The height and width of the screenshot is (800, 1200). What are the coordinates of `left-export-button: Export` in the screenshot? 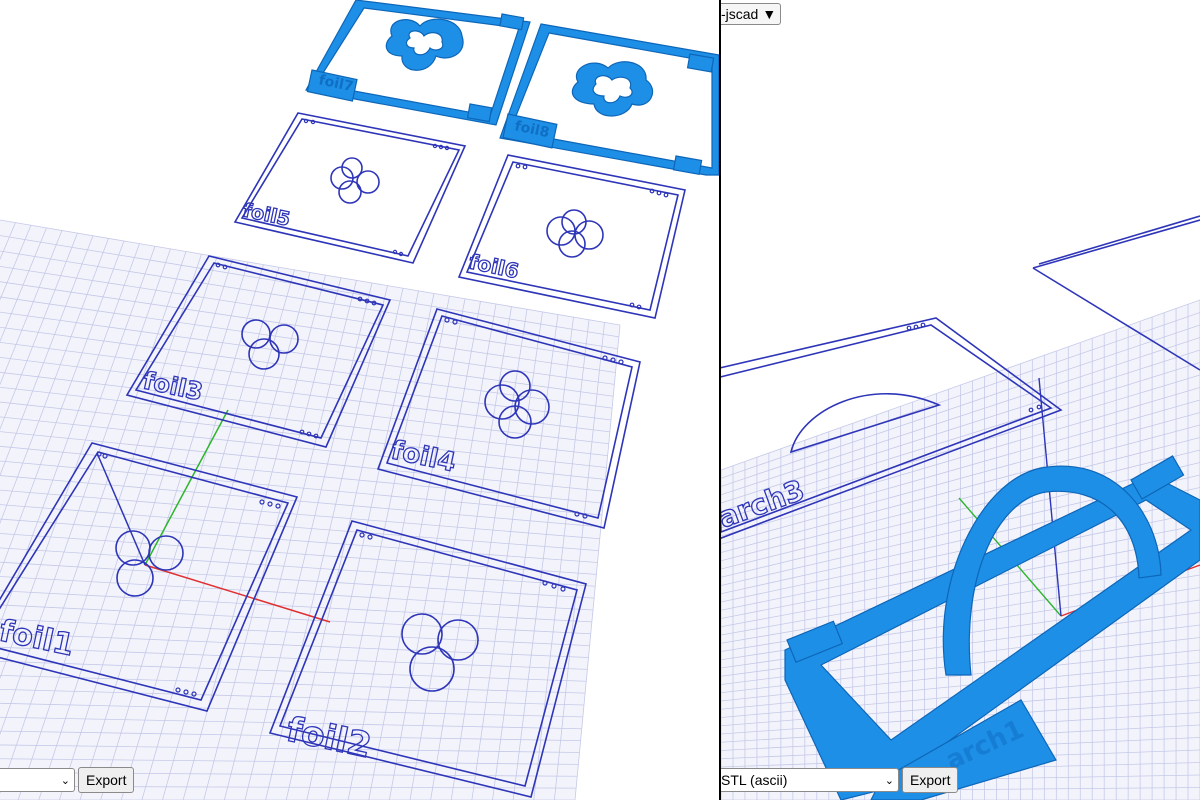 It's located at (106, 780).